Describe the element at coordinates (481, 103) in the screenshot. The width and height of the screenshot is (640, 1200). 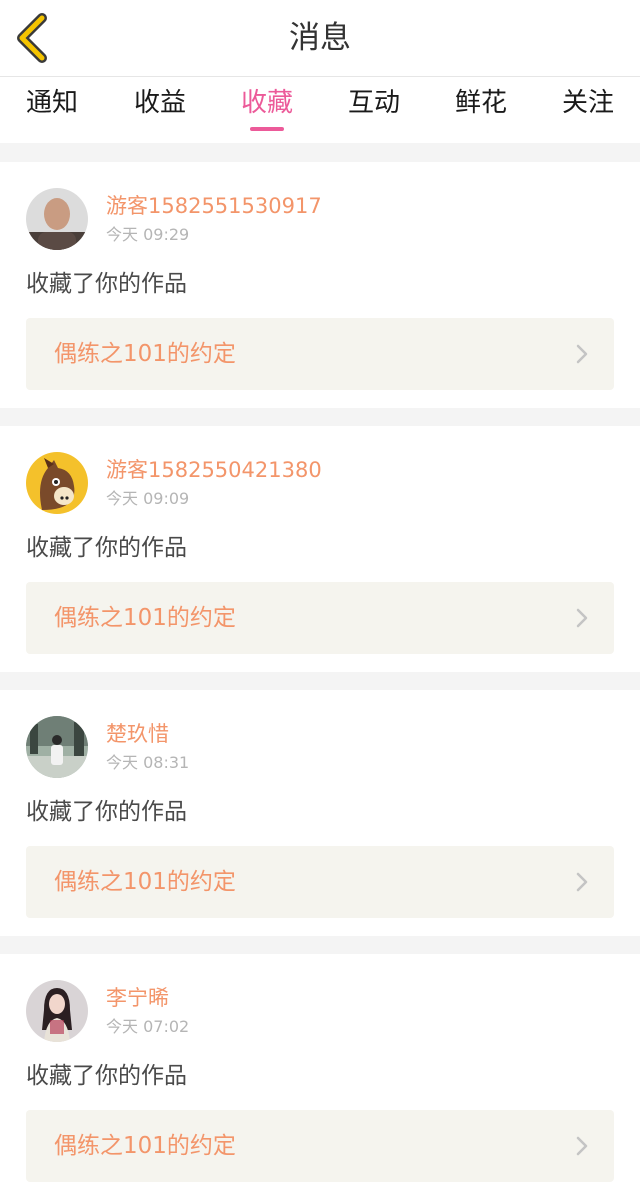
I see `tab-label: 鲜花` at that location.